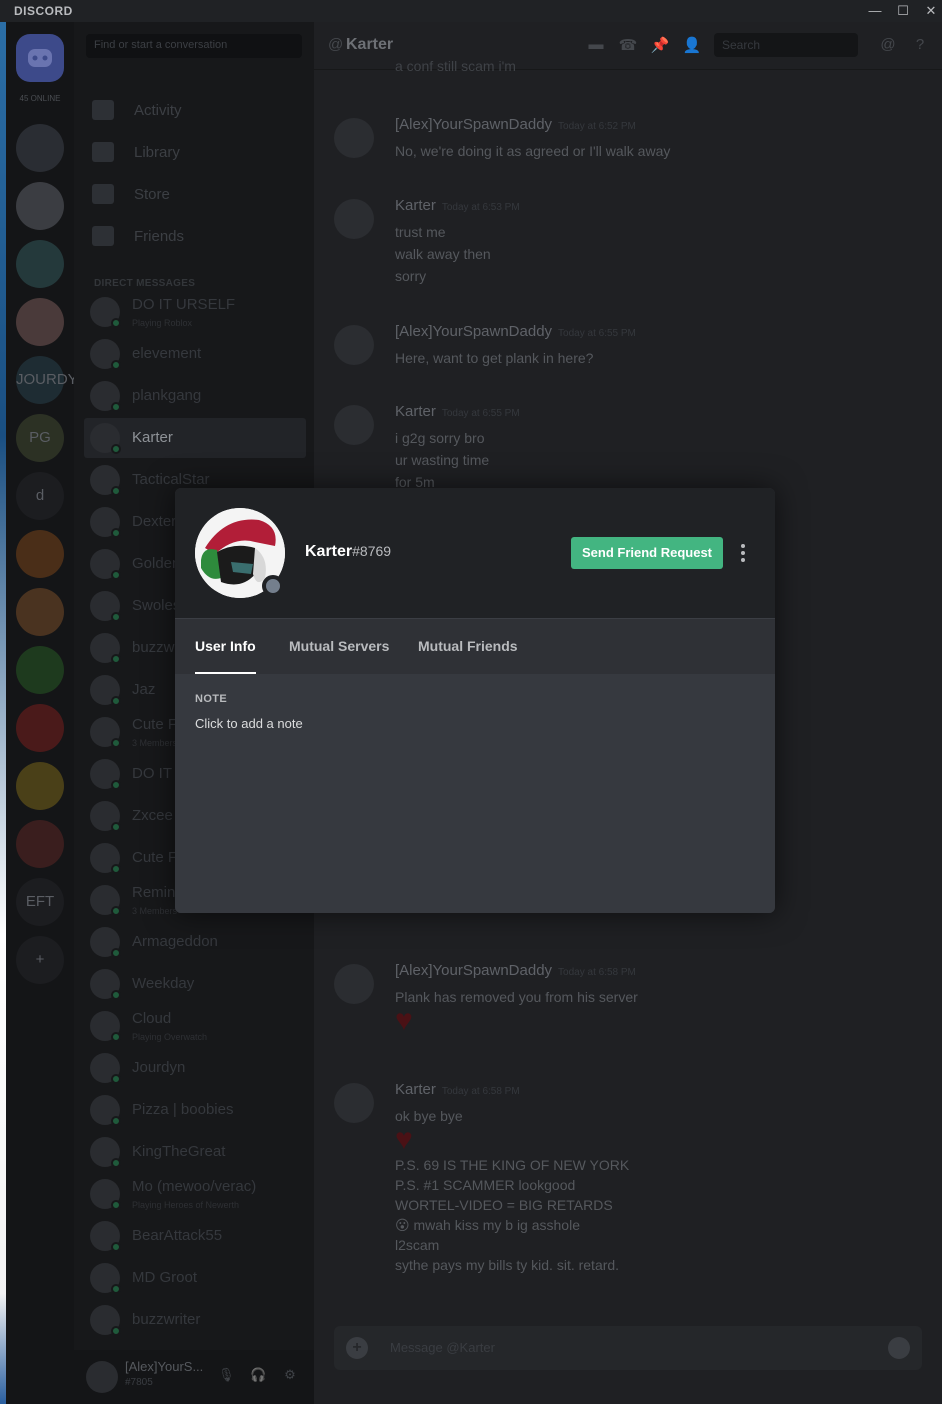 The height and width of the screenshot is (1404, 942). What do you see at coordinates (211, 699) in the screenshot?
I see `note-label: NOTE` at bounding box center [211, 699].